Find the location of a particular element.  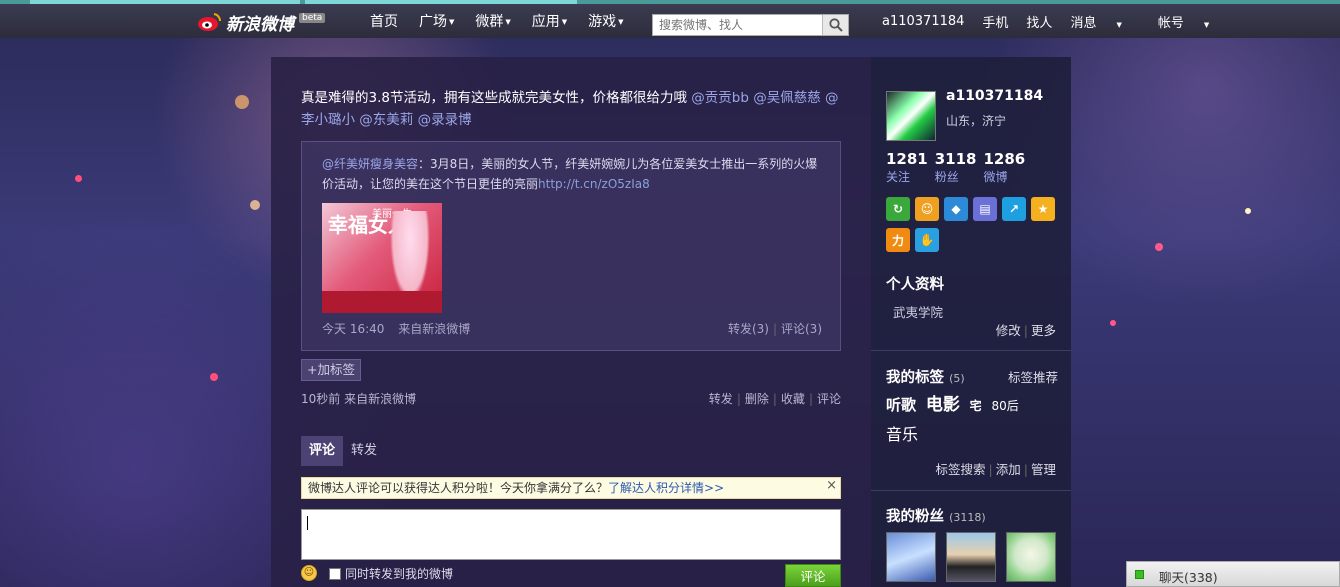

app-drop-icon: ◆ is located at coordinates (956, 209).